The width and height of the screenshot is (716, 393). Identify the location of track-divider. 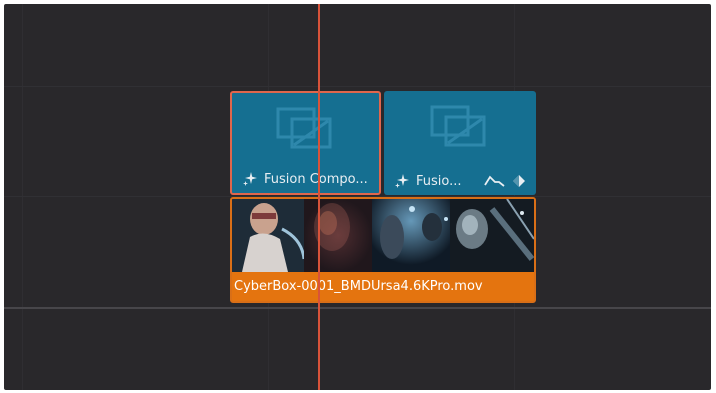
(357, 308).